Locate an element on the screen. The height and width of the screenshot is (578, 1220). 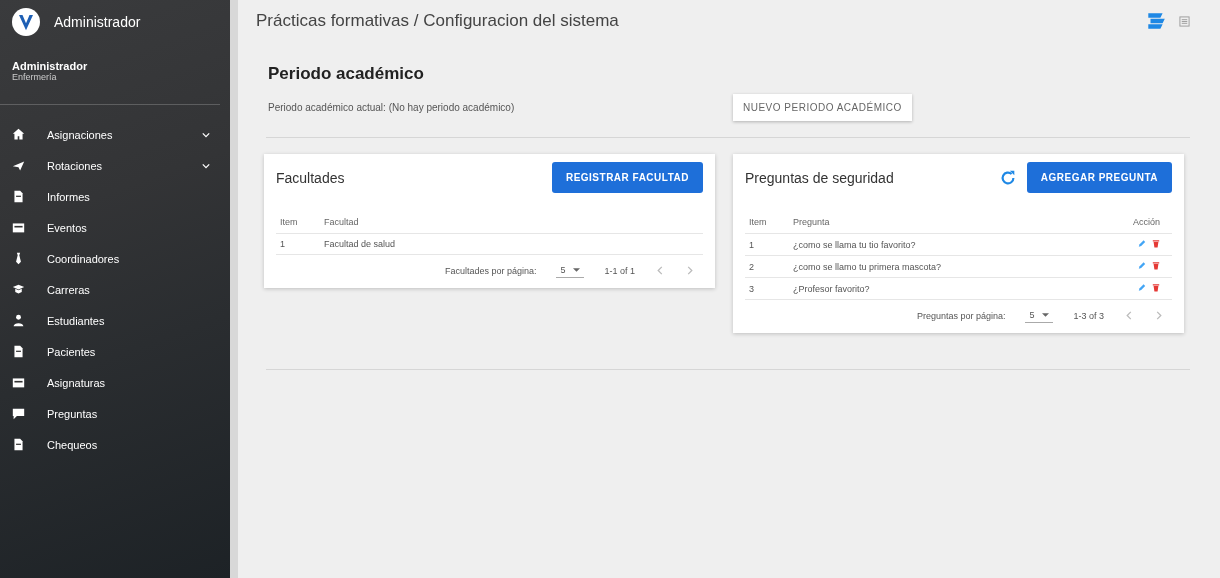
table-cell: ¿como se llamo tu primera mascota? is located at coordinates (947, 266).